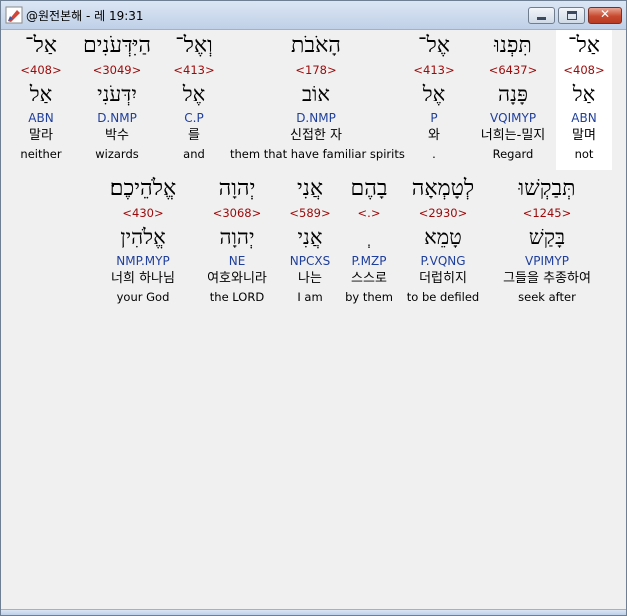  I want to click on morphology-code: C.P, so click(194, 118).